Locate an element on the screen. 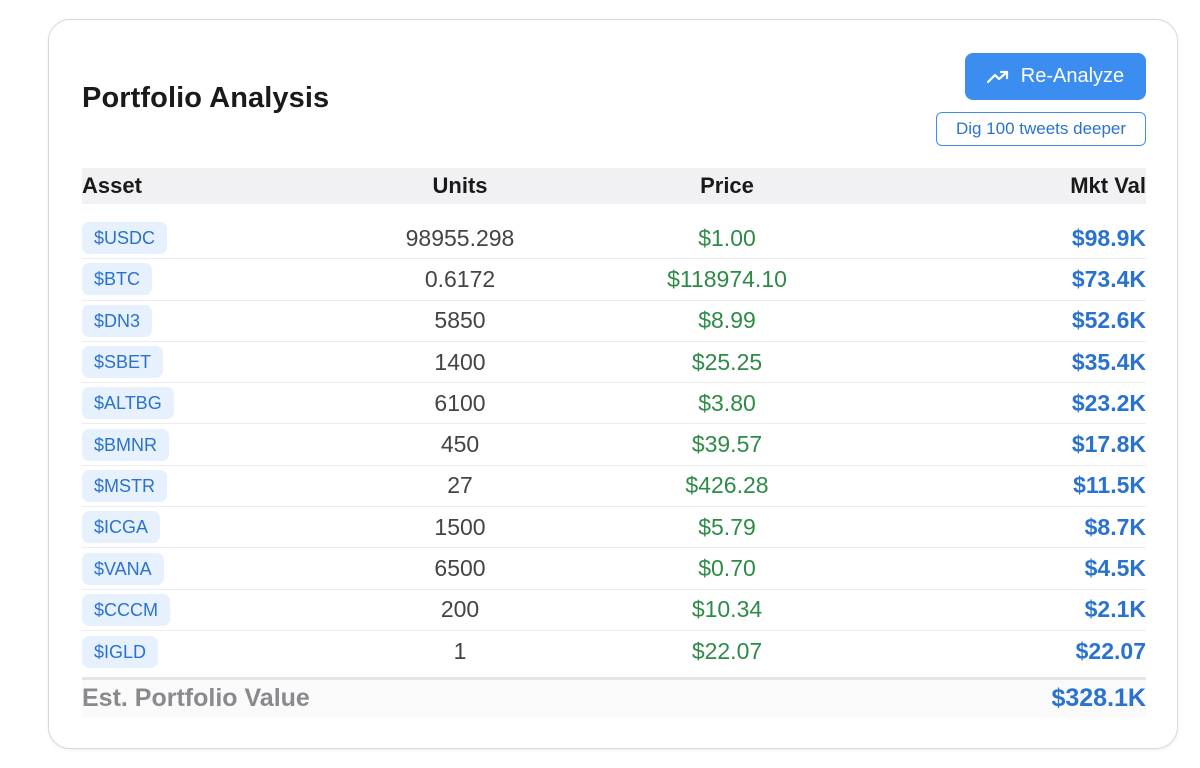 The image size is (1200, 768). asset-ticker: $BMNR is located at coordinates (126, 444).